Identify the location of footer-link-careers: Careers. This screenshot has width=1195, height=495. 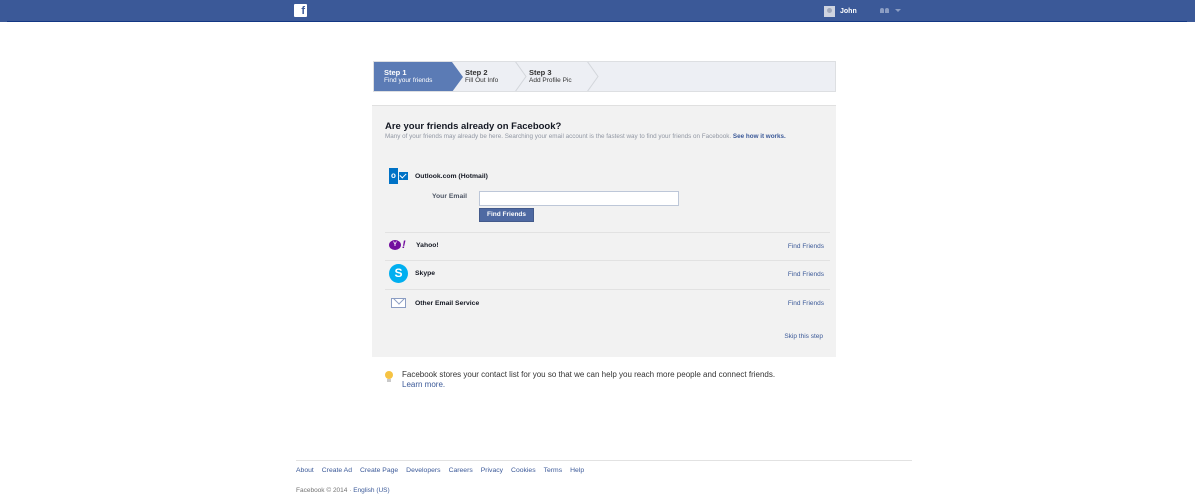
(461, 470).